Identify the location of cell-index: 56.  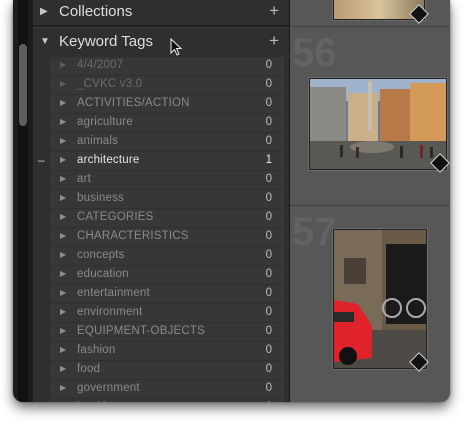
(314, 53).